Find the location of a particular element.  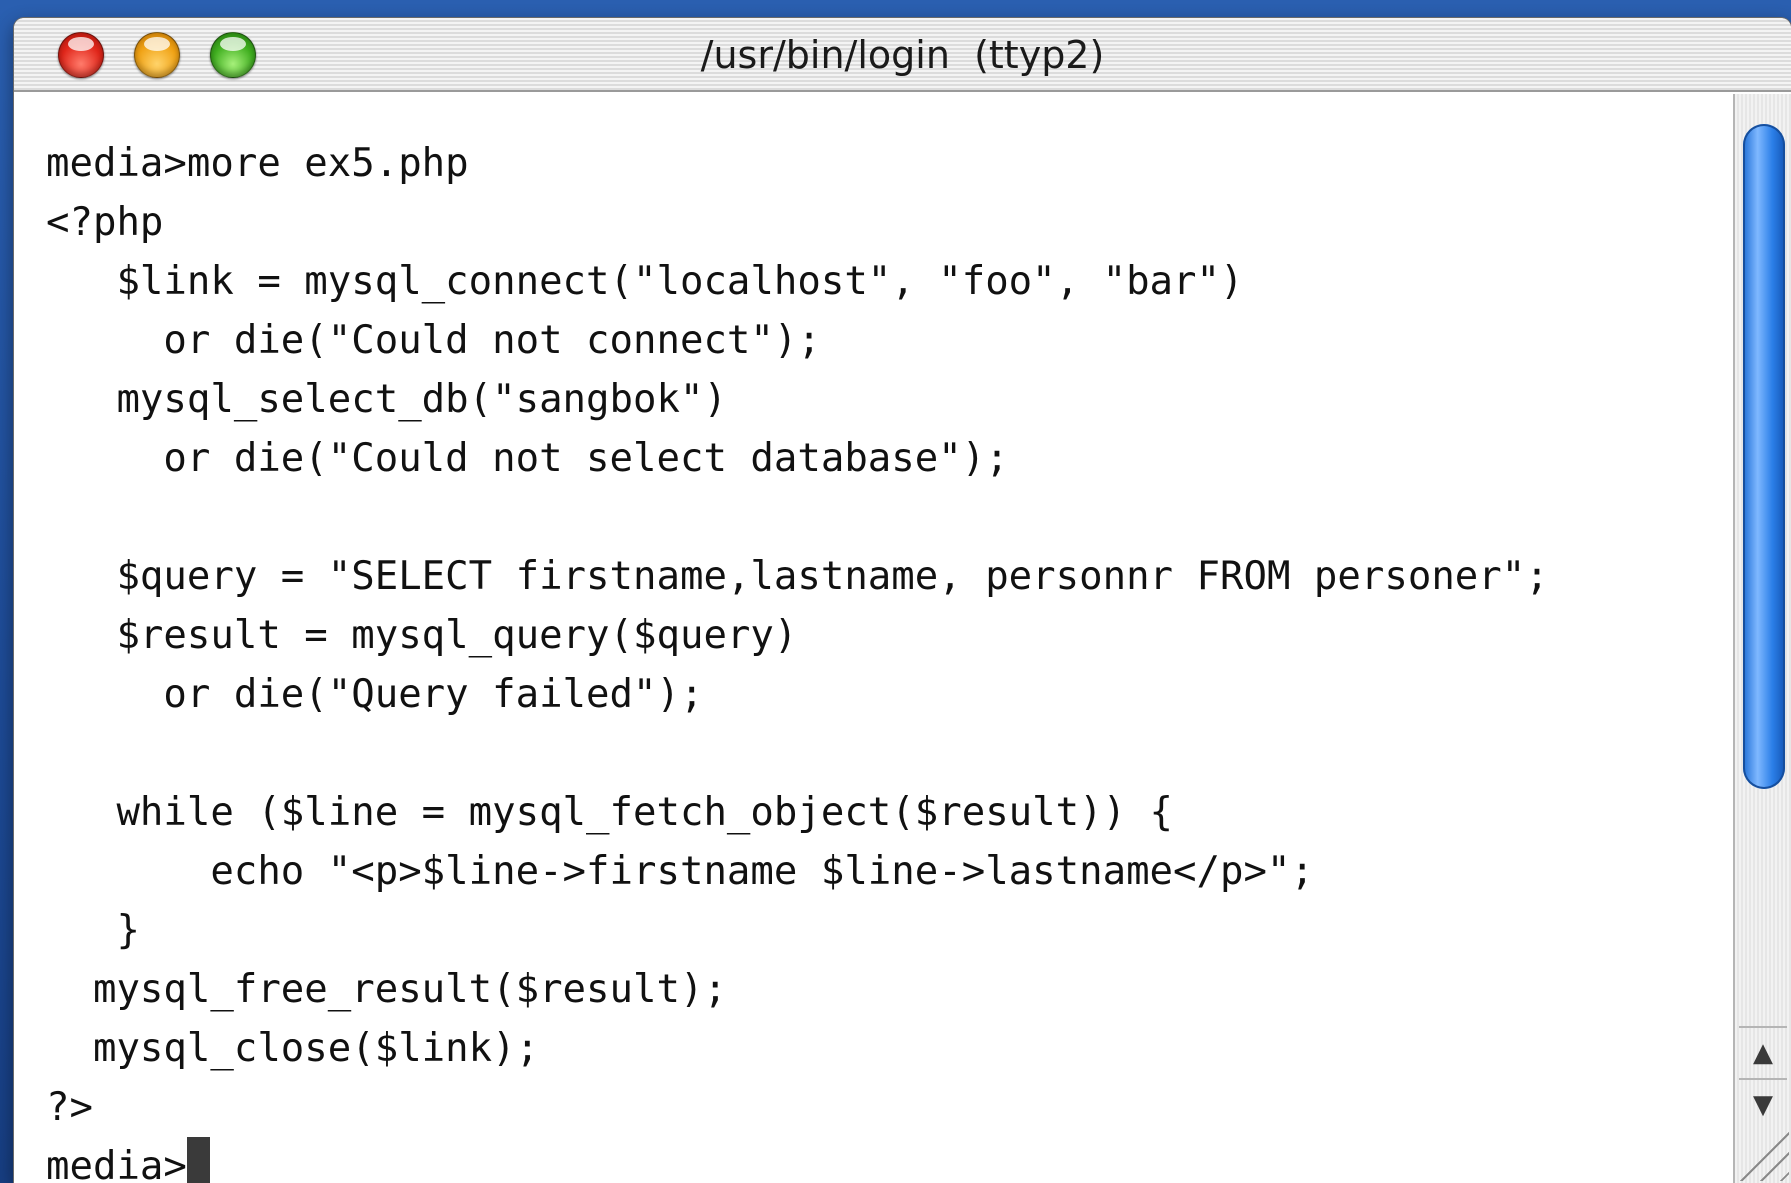

terminal-line: or die("Query failed"); is located at coordinates (375, 694).